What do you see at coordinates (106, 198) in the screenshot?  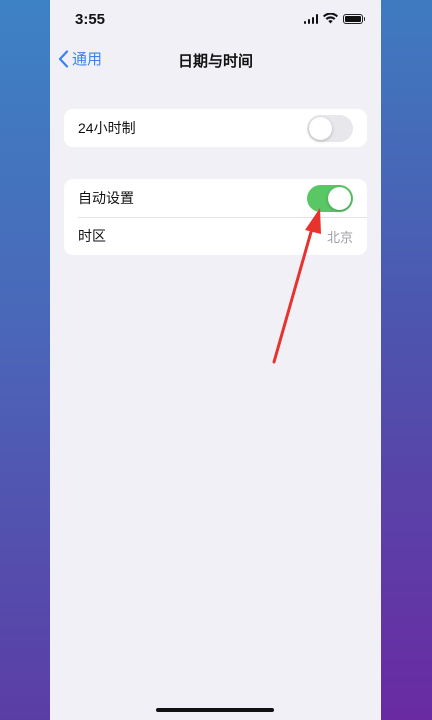 I see `row-set-automatically-label: 自动设置` at bounding box center [106, 198].